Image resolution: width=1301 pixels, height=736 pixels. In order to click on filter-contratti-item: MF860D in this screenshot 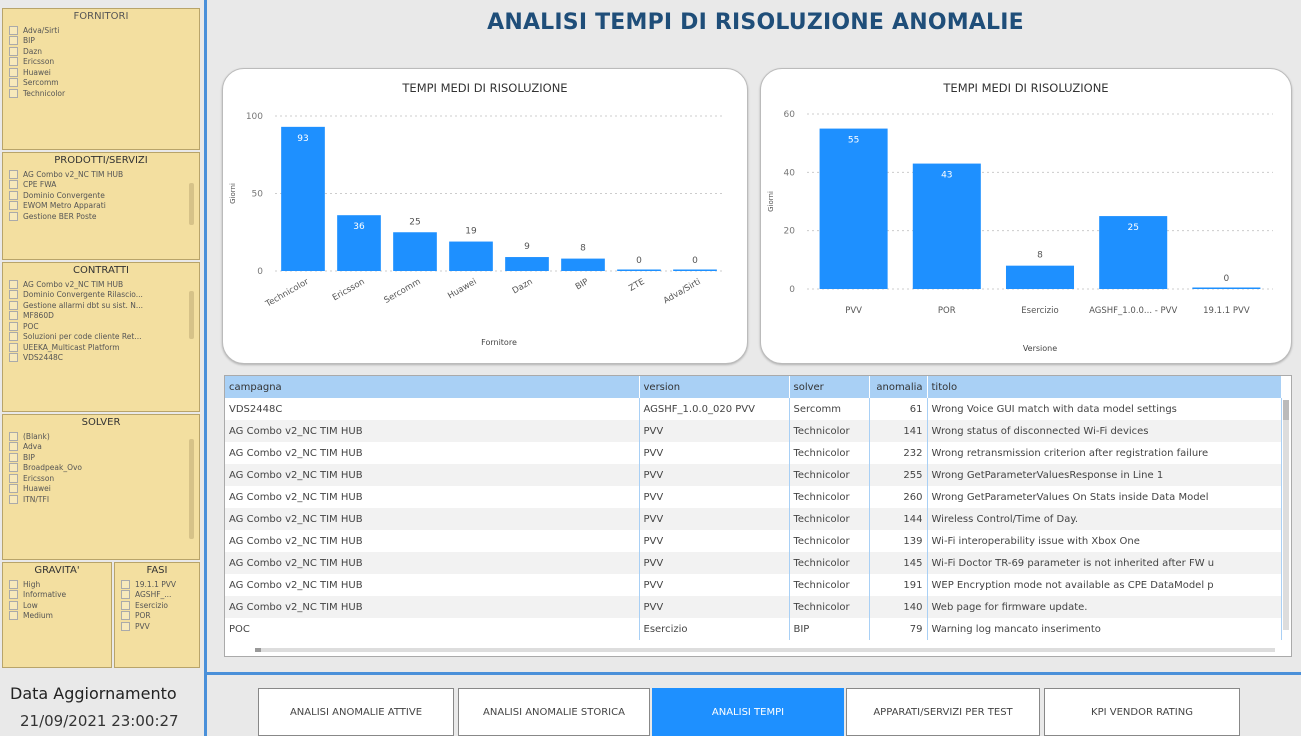, I will do `click(101, 316)`.